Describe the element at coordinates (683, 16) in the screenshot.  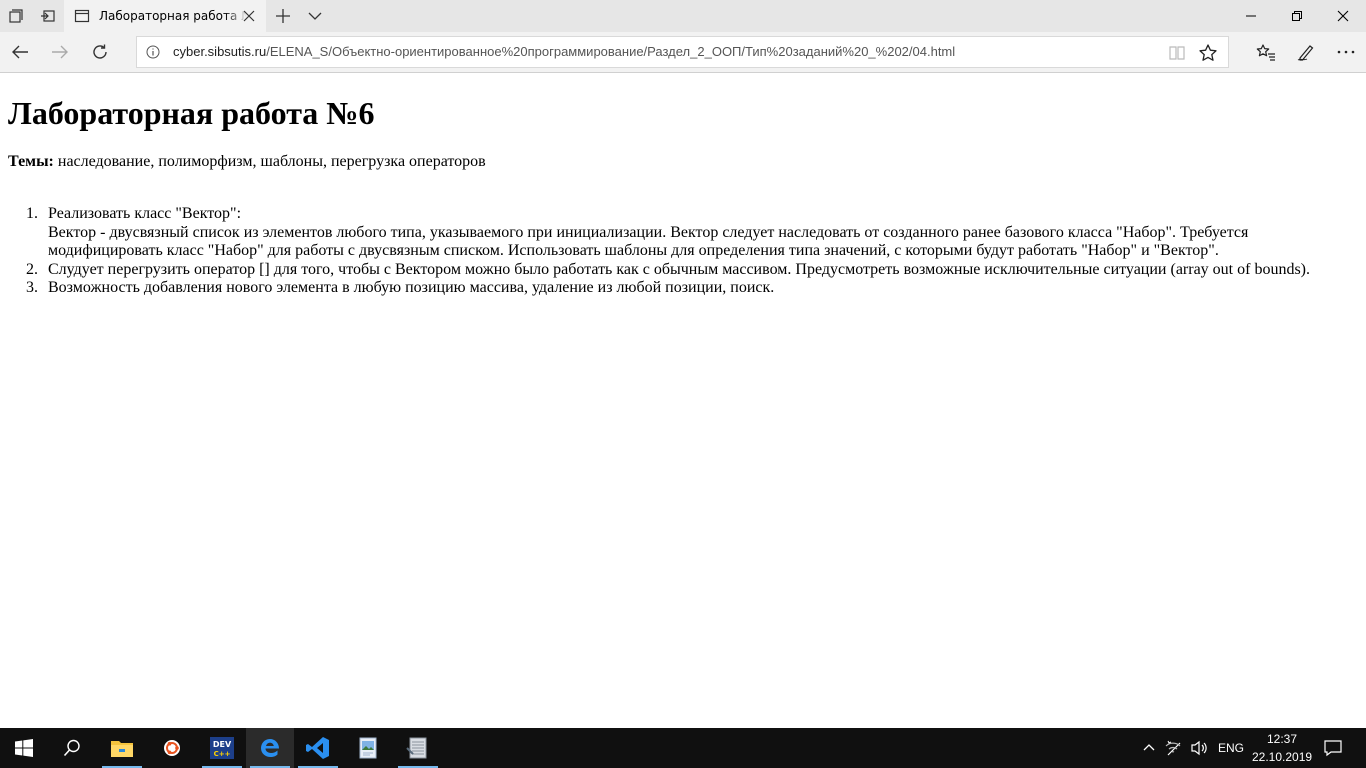
I see `browser-titlebar: Лабораторная работа №6` at that location.